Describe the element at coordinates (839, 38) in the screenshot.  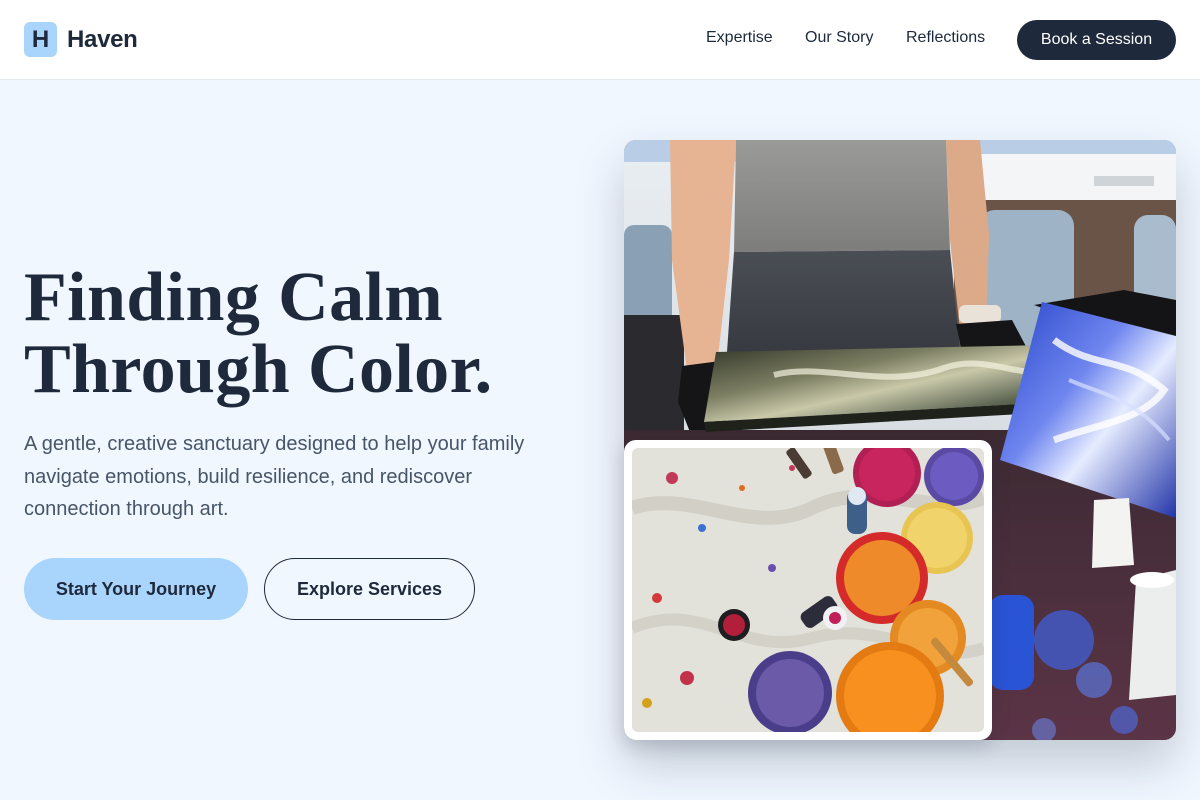
I see `nav-link-our-story: Our Story` at that location.